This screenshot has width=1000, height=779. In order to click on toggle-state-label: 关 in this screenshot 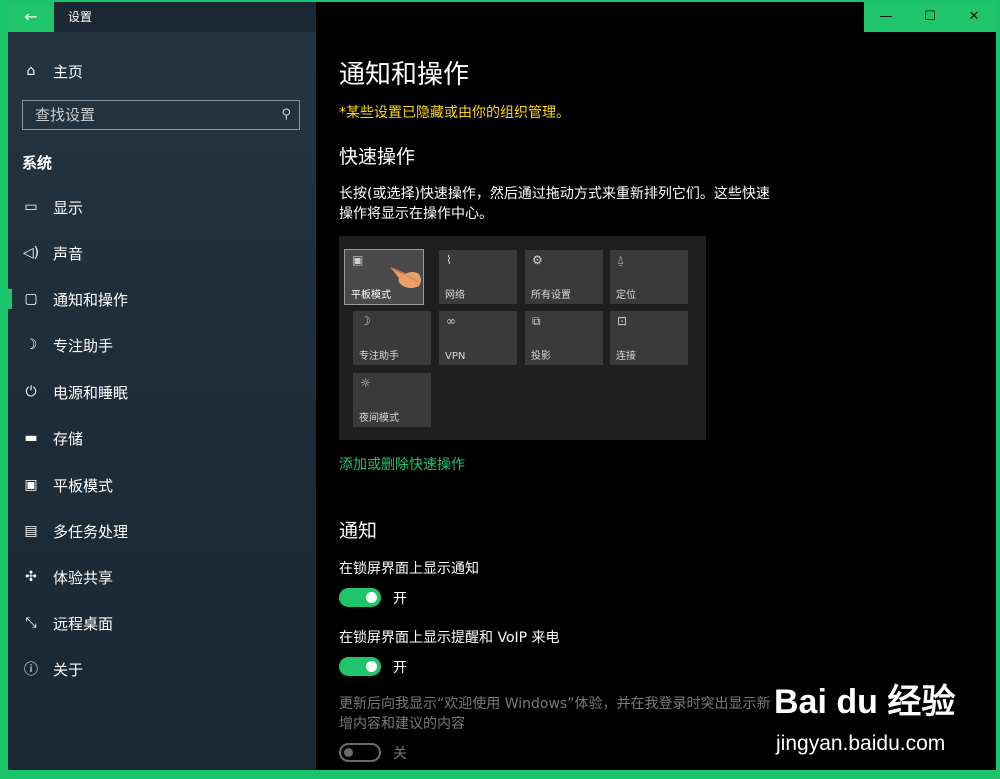, I will do `click(400, 754)`.